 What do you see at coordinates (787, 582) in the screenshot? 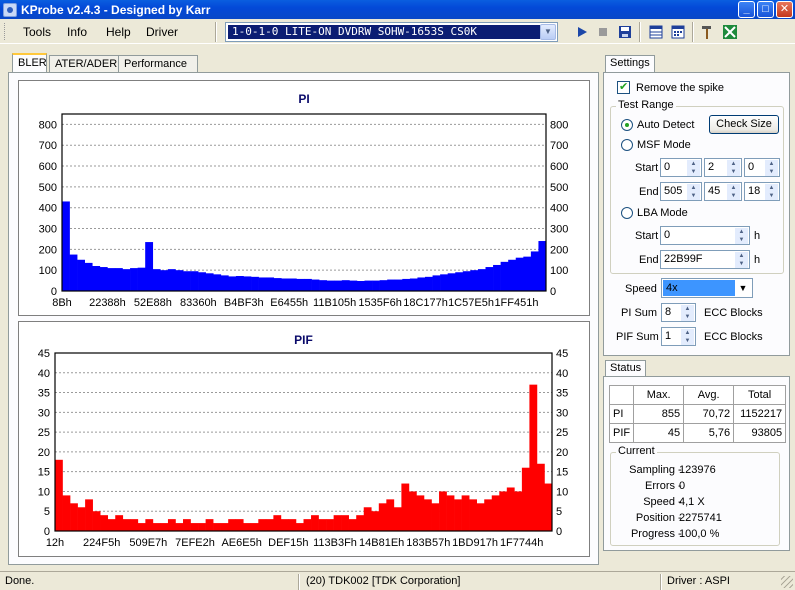
I see `resize-grip-icon` at bounding box center [787, 582].